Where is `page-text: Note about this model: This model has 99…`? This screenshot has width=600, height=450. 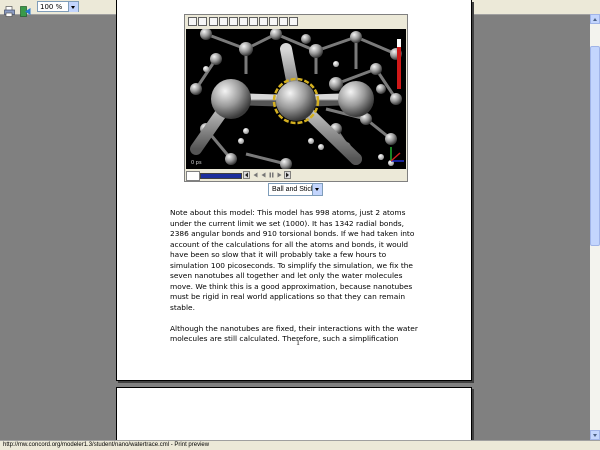 page-text: Note about this model: This model has 99… is located at coordinates (297, 281).